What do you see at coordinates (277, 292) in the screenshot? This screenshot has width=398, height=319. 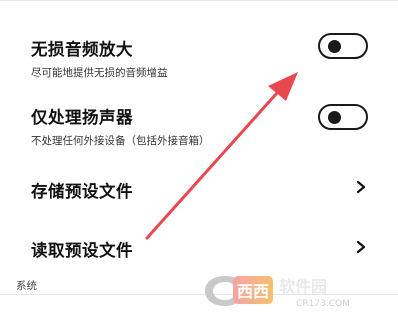 I see `watermark-icon: 西西 软件园 CR173.COM` at bounding box center [277, 292].